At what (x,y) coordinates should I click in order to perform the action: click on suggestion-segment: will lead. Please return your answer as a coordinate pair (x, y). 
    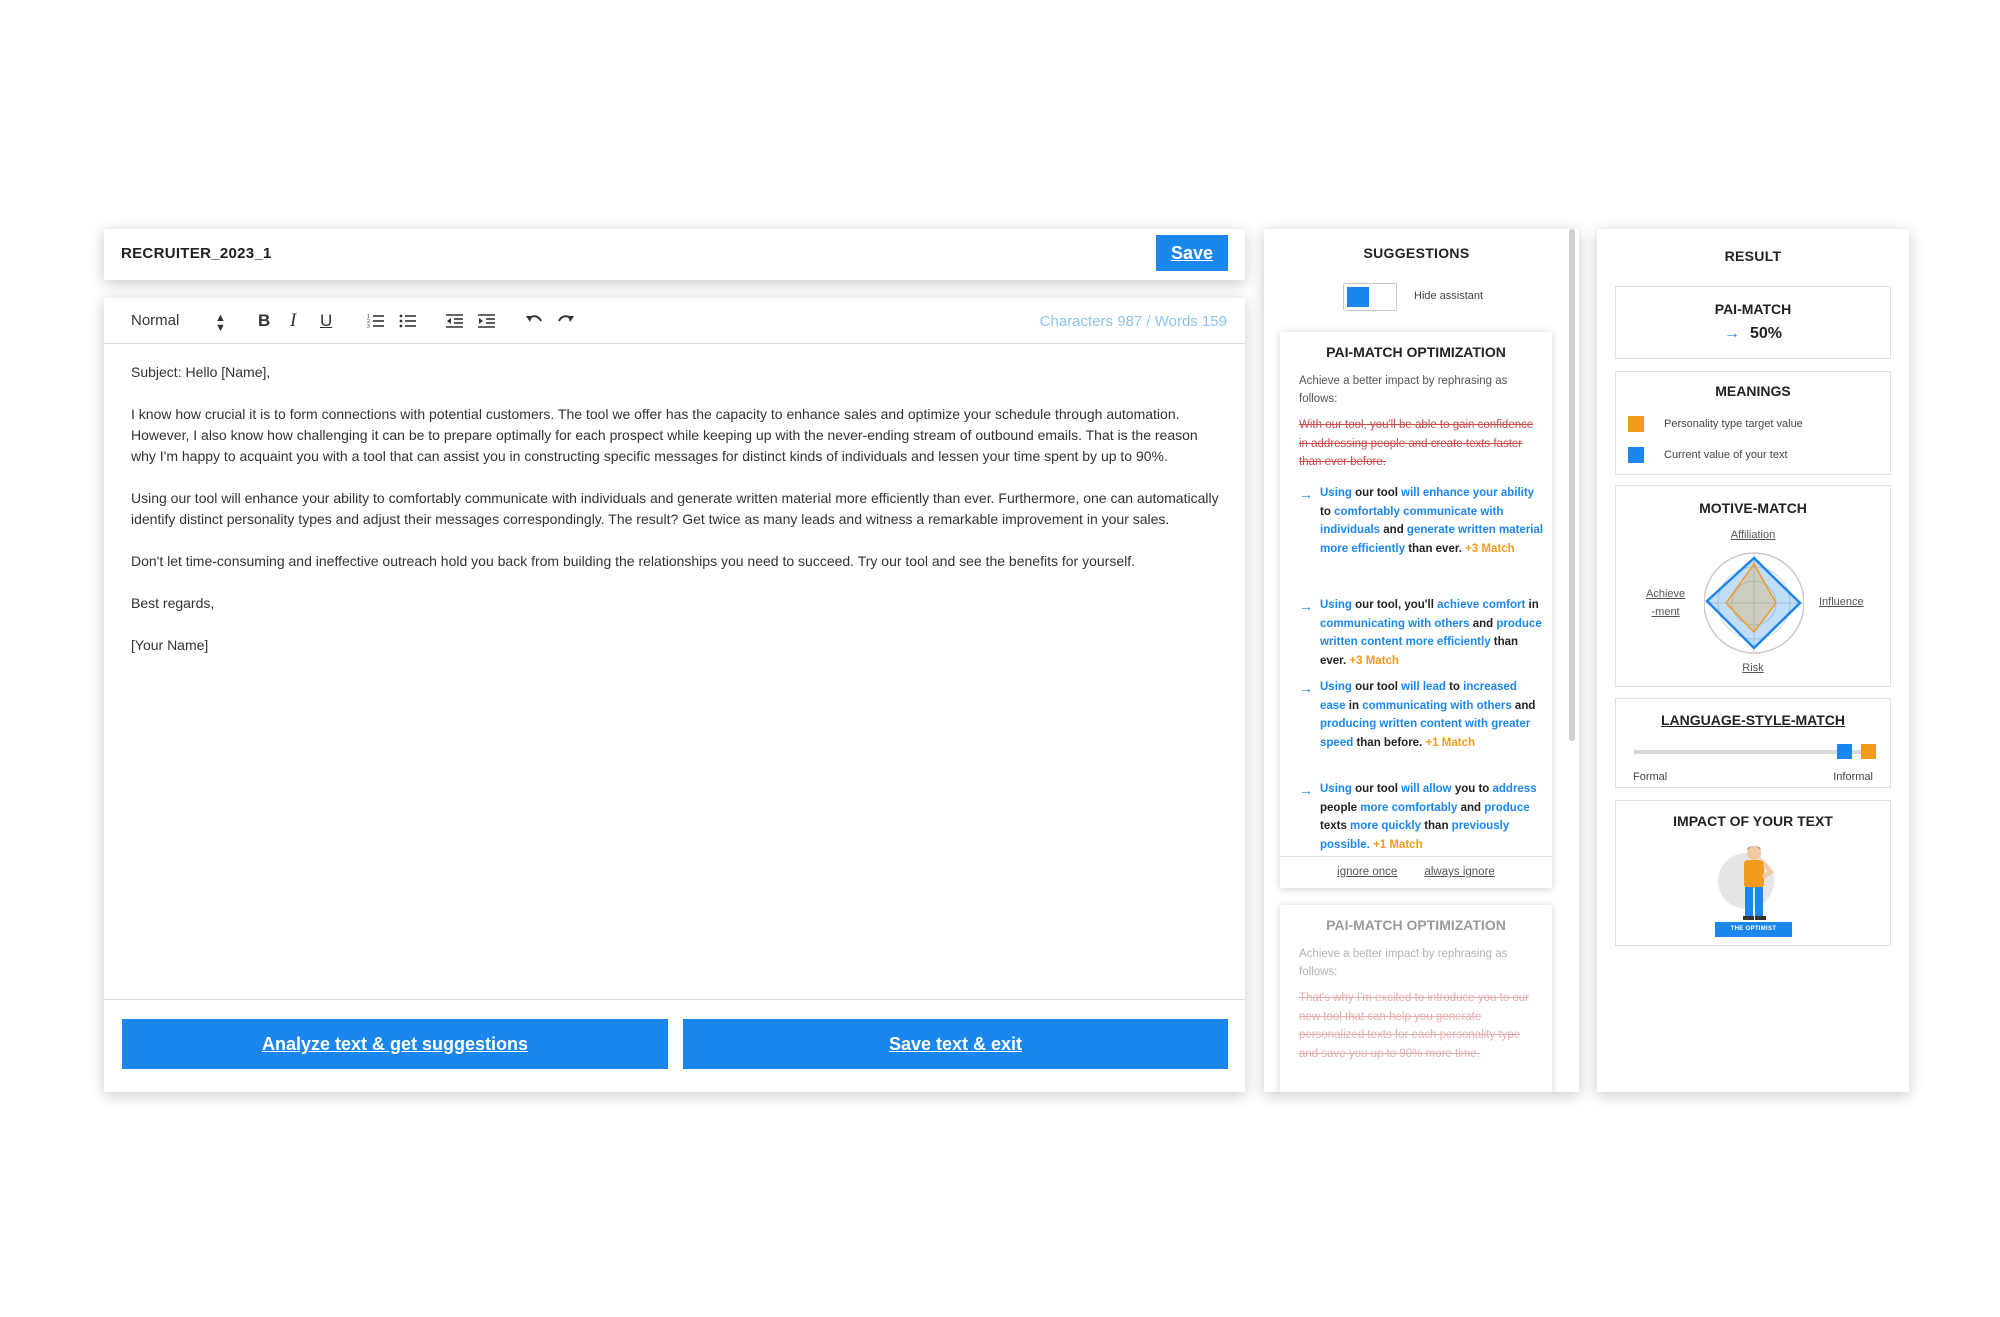
    Looking at the image, I should click on (1423, 687).